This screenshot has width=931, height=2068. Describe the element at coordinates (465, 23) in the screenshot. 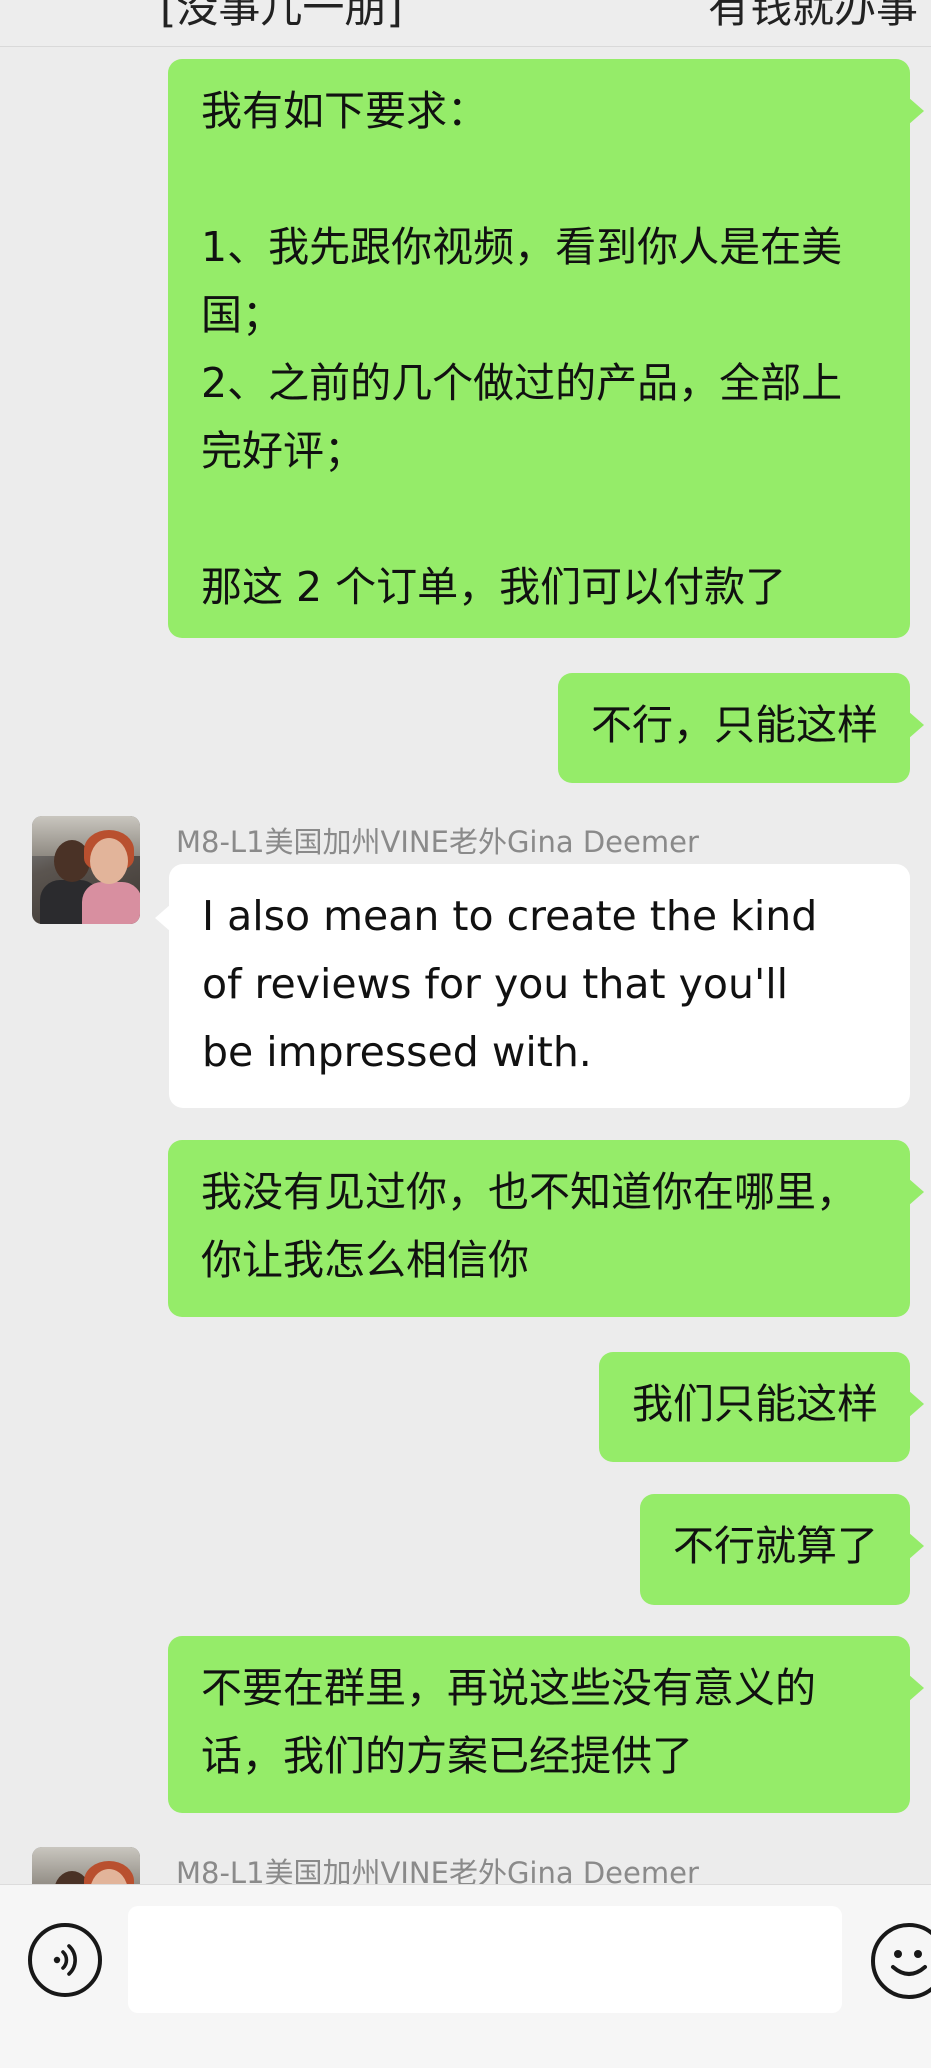

I see `chat-title-bar: [没事儿一朋] 有钱就办事` at that location.